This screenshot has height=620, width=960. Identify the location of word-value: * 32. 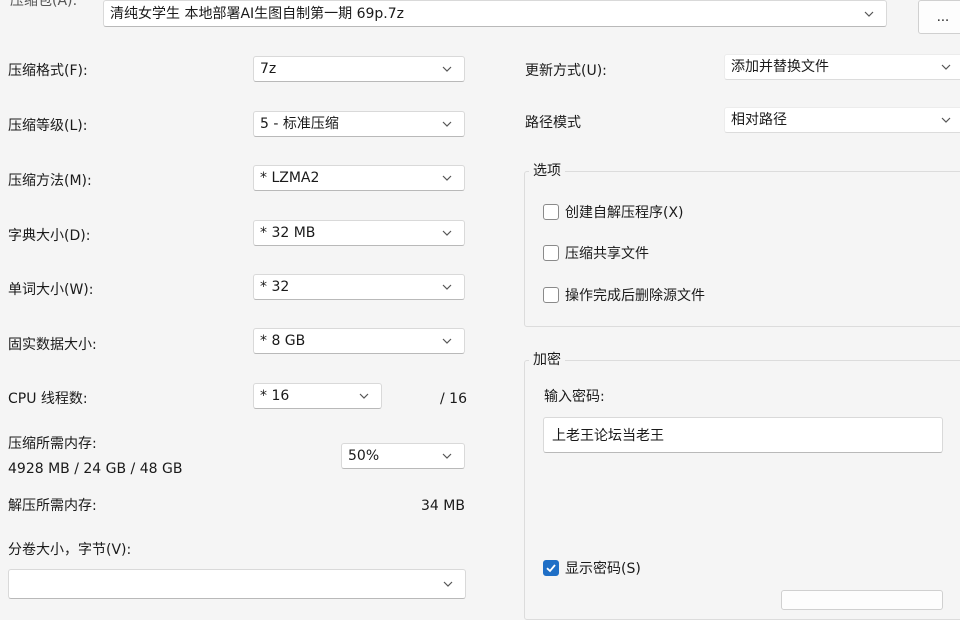
(275, 287).